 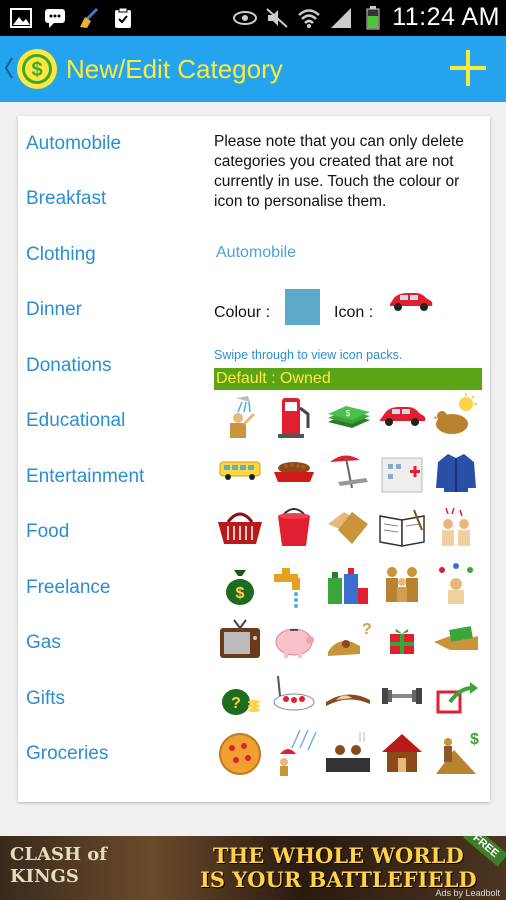 I want to click on bucket-icon, so click(x=294, y=528).